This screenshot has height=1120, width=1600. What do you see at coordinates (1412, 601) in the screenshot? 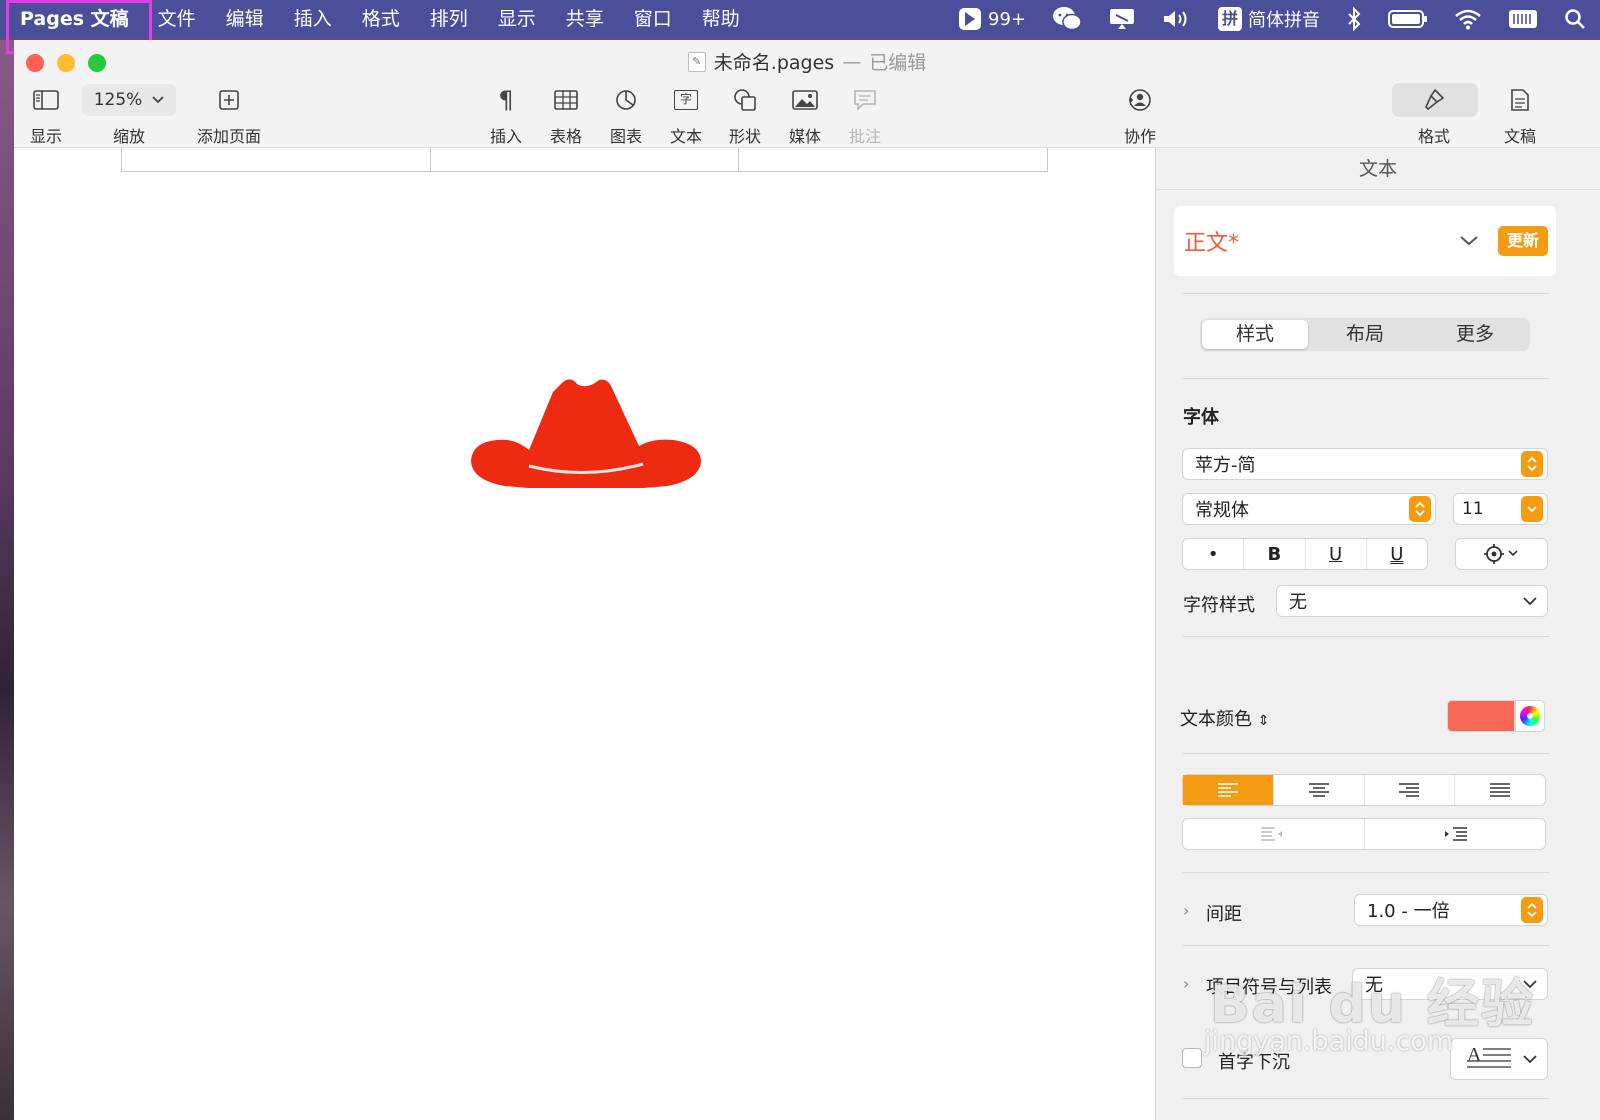
I see `char-style-select: 无` at bounding box center [1412, 601].